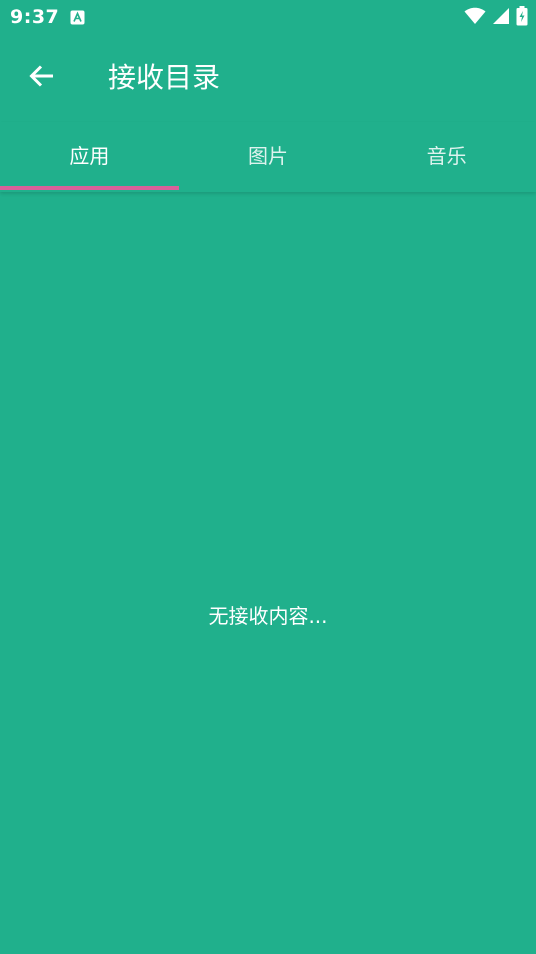  I want to click on tab-pictures: 图片, so click(268, 157).